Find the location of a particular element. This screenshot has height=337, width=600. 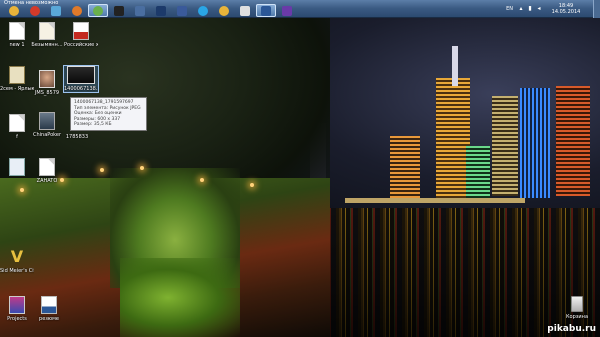

desktop-icon-label: Projects is located at coordinates (17, 319).